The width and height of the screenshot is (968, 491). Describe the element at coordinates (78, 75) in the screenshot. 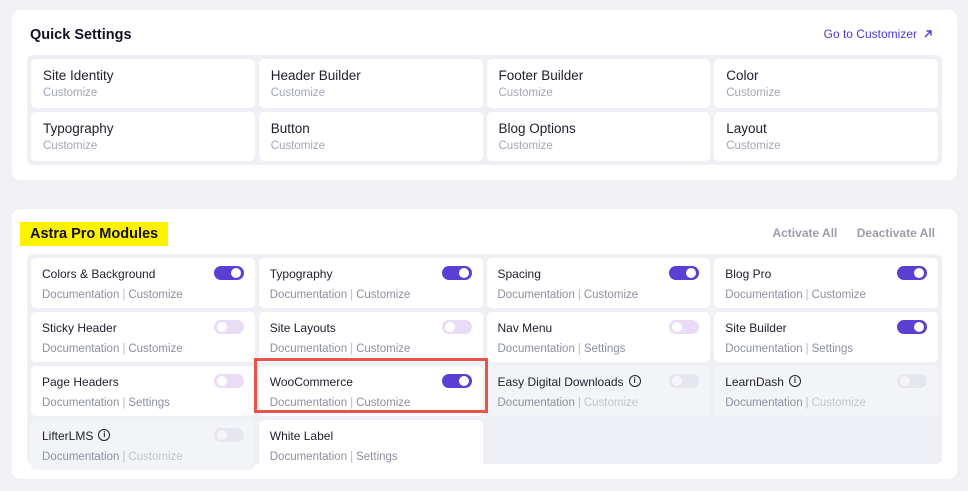

I see `quick-setting-name: Site Identity` at that location.